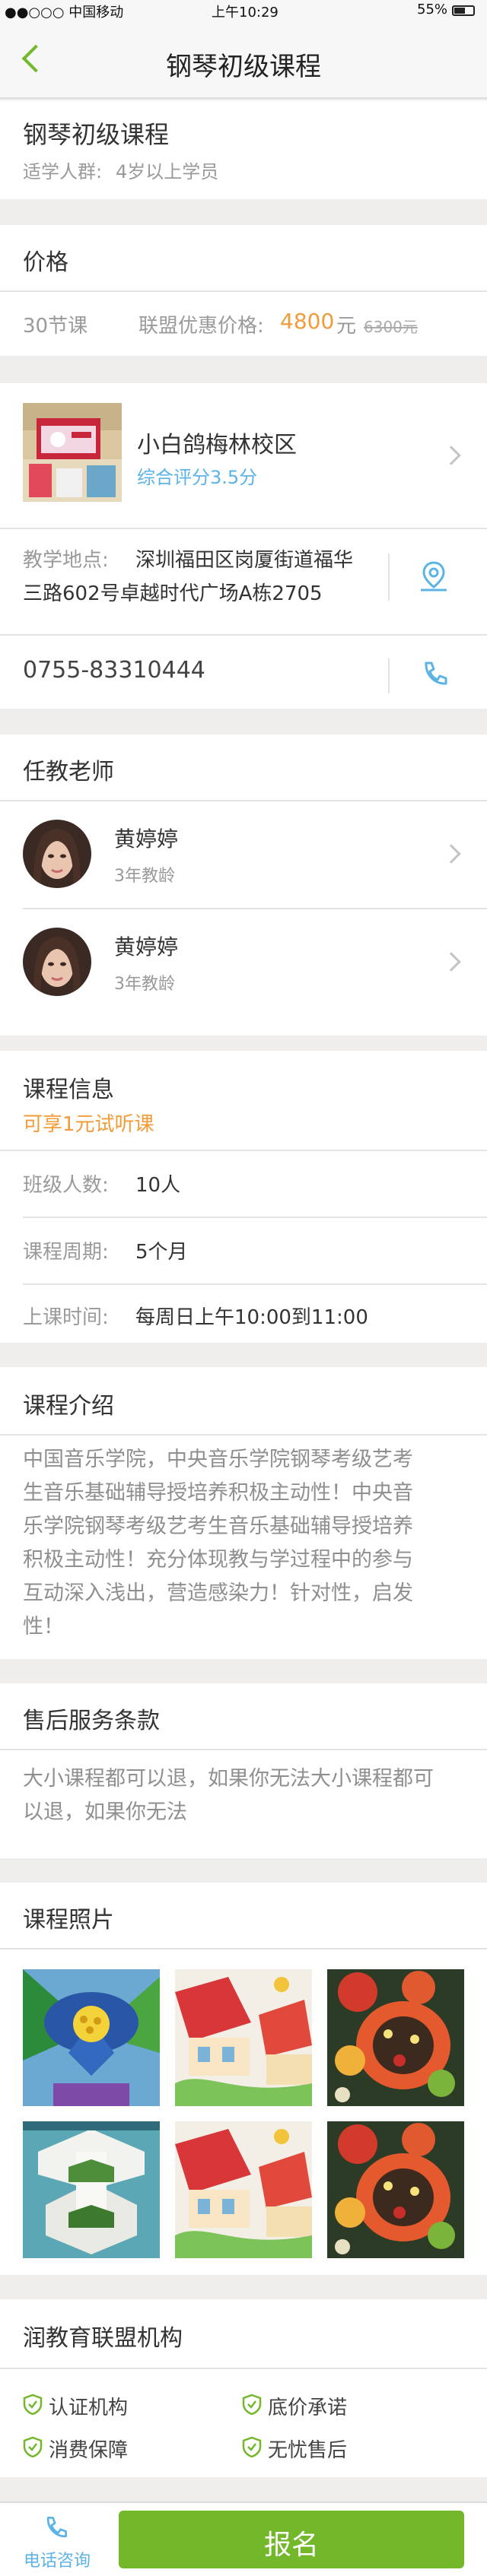 The height and width of the screenshot is (2576, 487). I want to click on intro-line: 性！, so click(43, 1627).